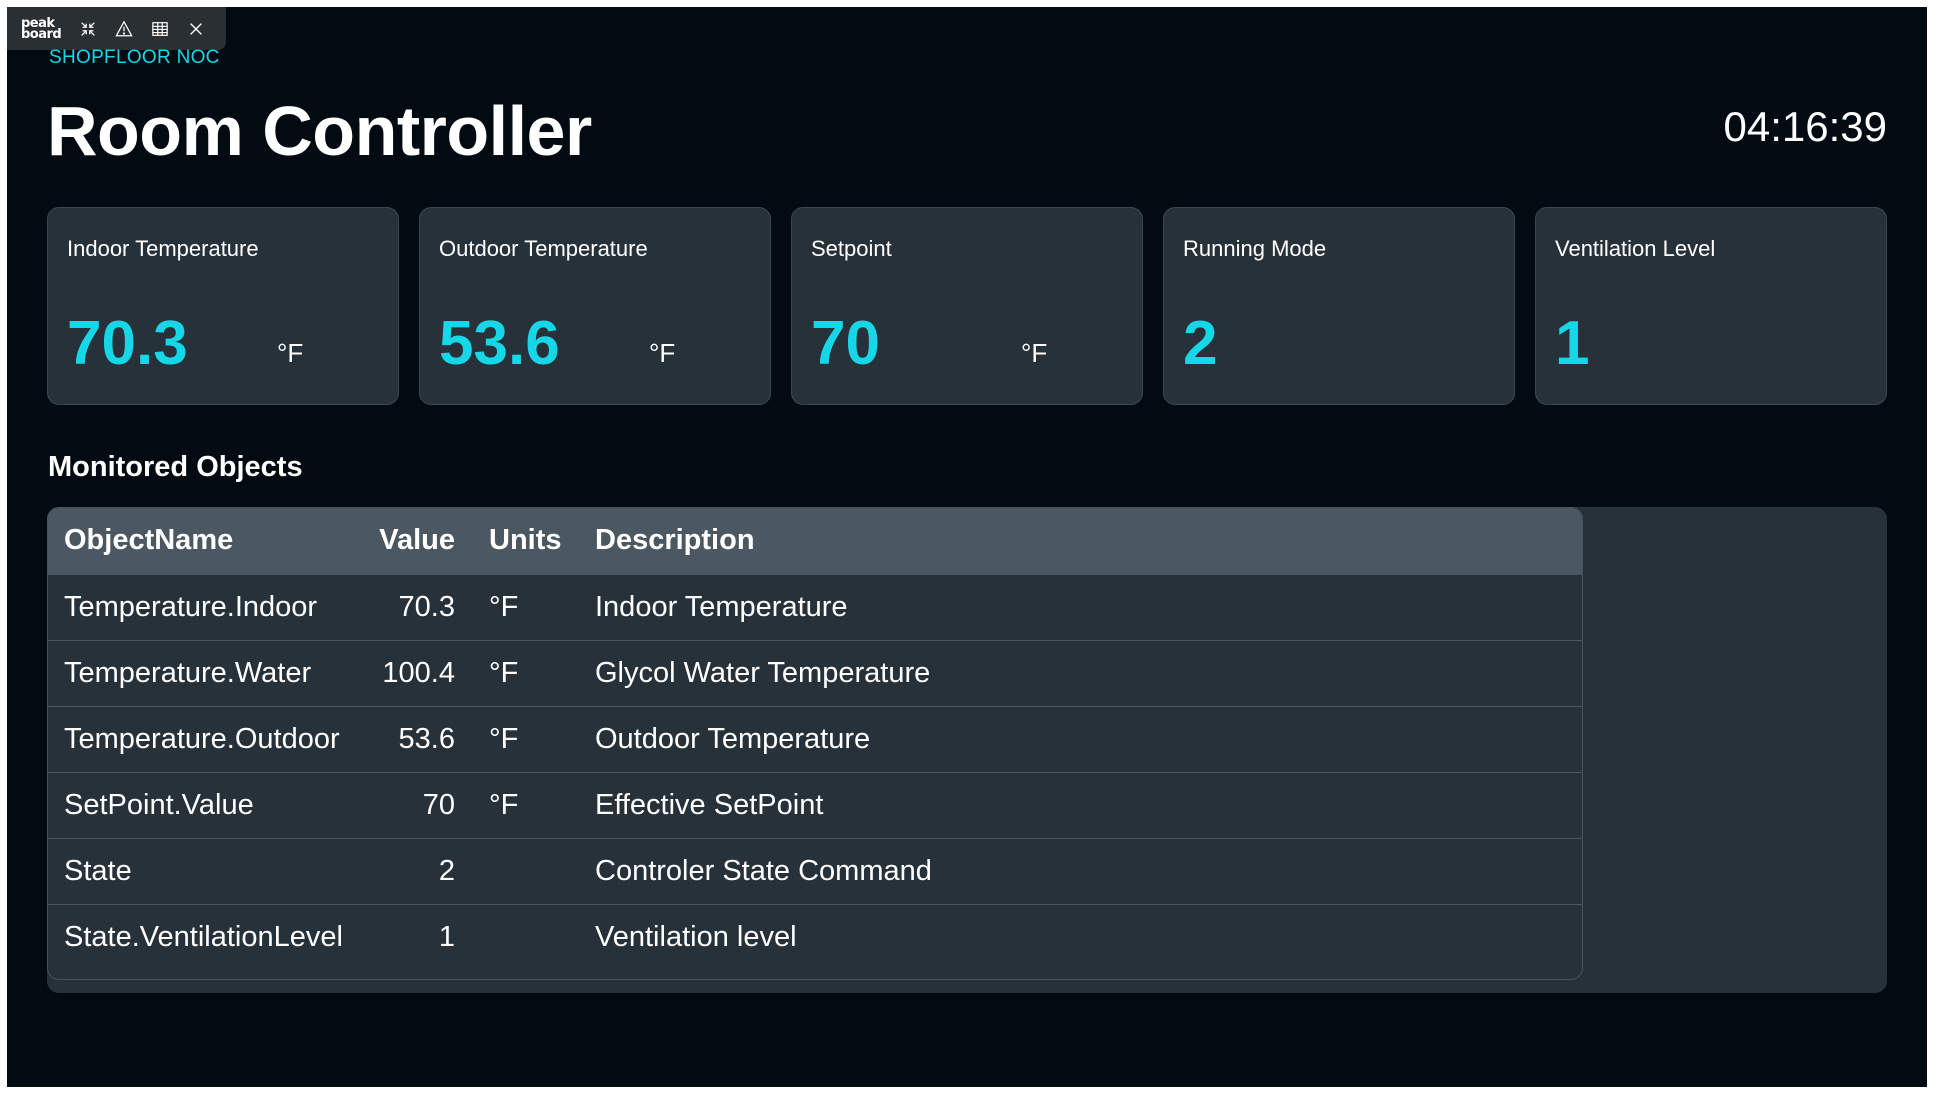 The width and height of the screenshot is (1934, 1094). Describe the element at coordinates (845, 343) in the screenshot. I see `card-value: 70` at that location.